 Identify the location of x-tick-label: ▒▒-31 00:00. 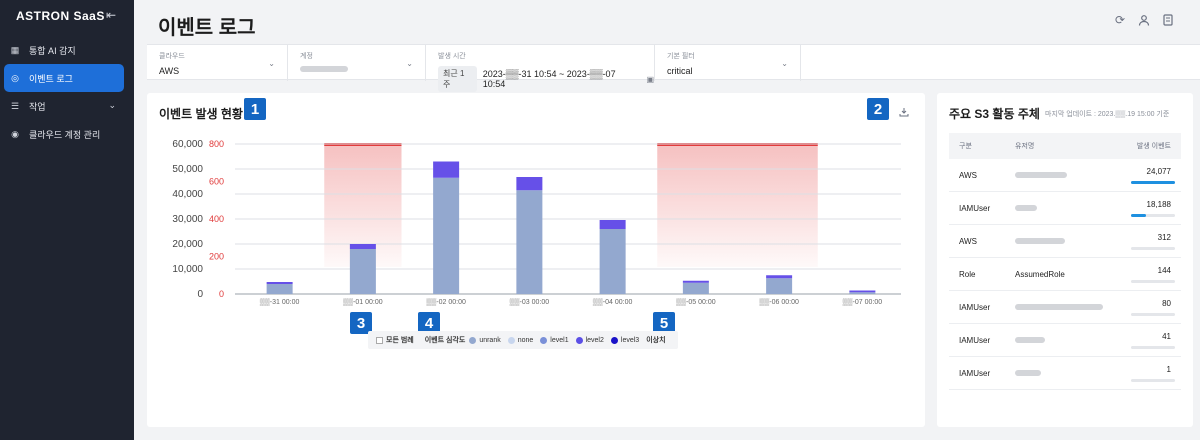
(280, 302).